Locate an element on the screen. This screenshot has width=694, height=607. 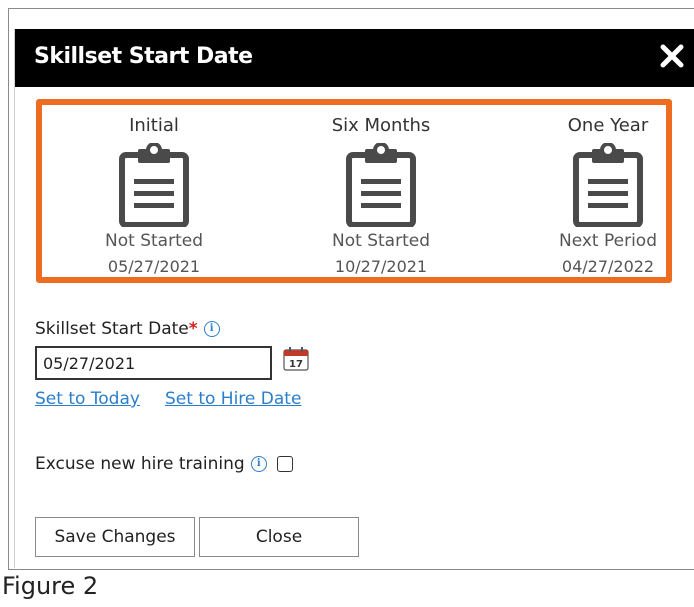
start-date-label-text: Skillset Start Date is located at coordinates (112, 329).